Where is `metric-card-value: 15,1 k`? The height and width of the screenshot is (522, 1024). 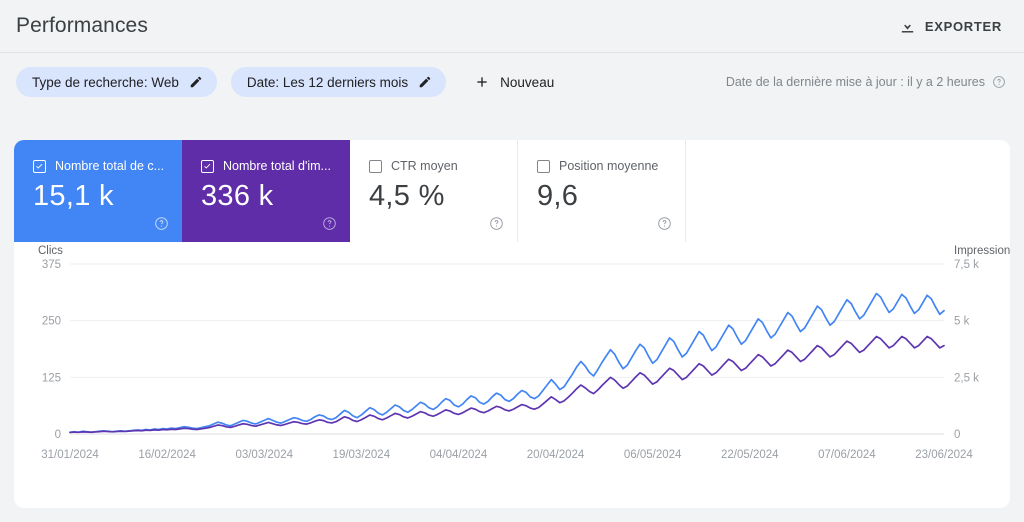 metric-card-value: 15,1 k is located at coordinates (73, 196).